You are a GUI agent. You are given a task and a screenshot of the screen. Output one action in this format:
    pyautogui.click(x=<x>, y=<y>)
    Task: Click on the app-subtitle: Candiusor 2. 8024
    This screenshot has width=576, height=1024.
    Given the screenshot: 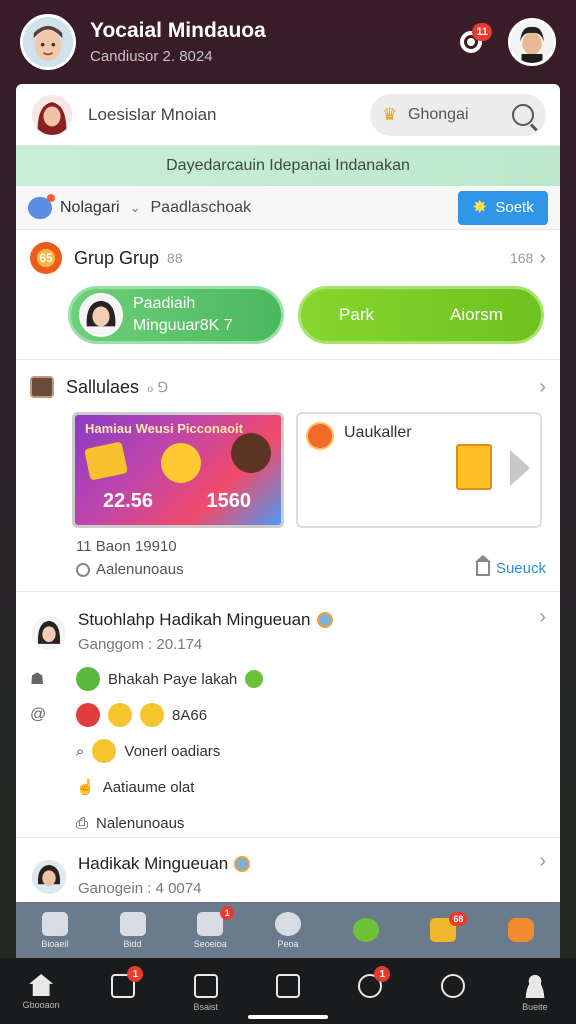 What is the action you would take?
    pyautogui.click(x=151, y=56)
    